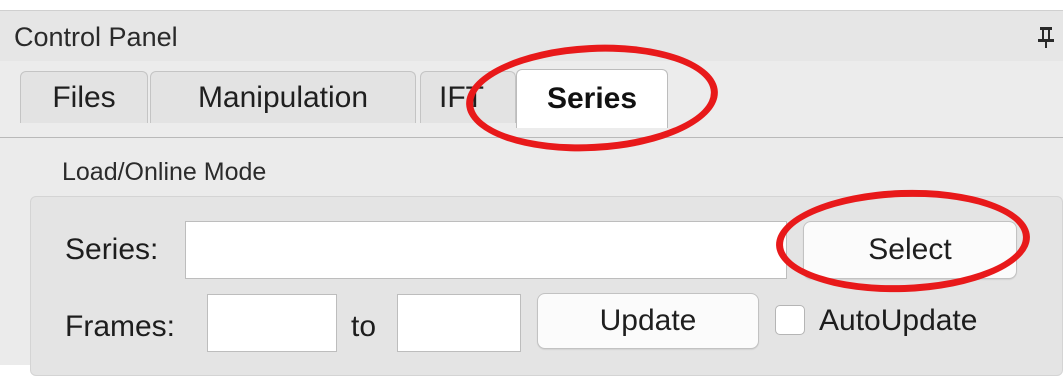  What do you see at coordinates (164, 172) in the screenshot?
I see `group-title: Load/Online Mode` at bounding box center [164, 172].